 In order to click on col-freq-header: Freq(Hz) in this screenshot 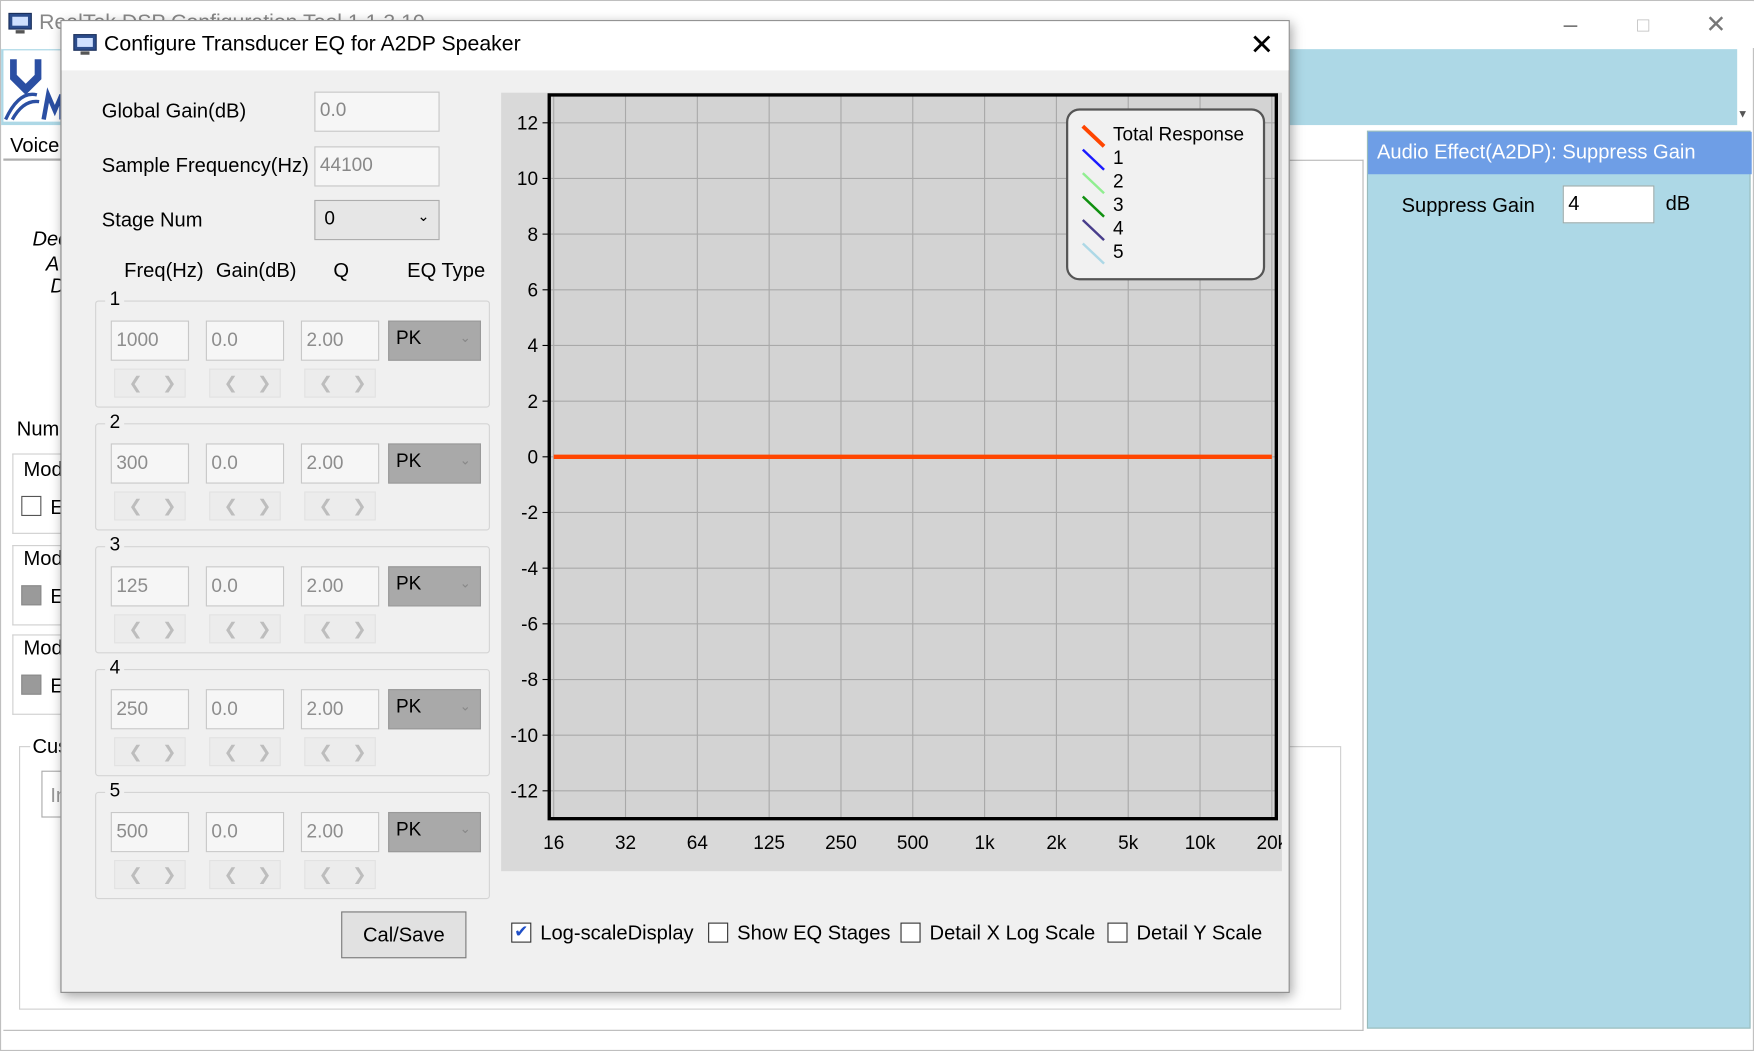, I will do `click(164, 270)`.